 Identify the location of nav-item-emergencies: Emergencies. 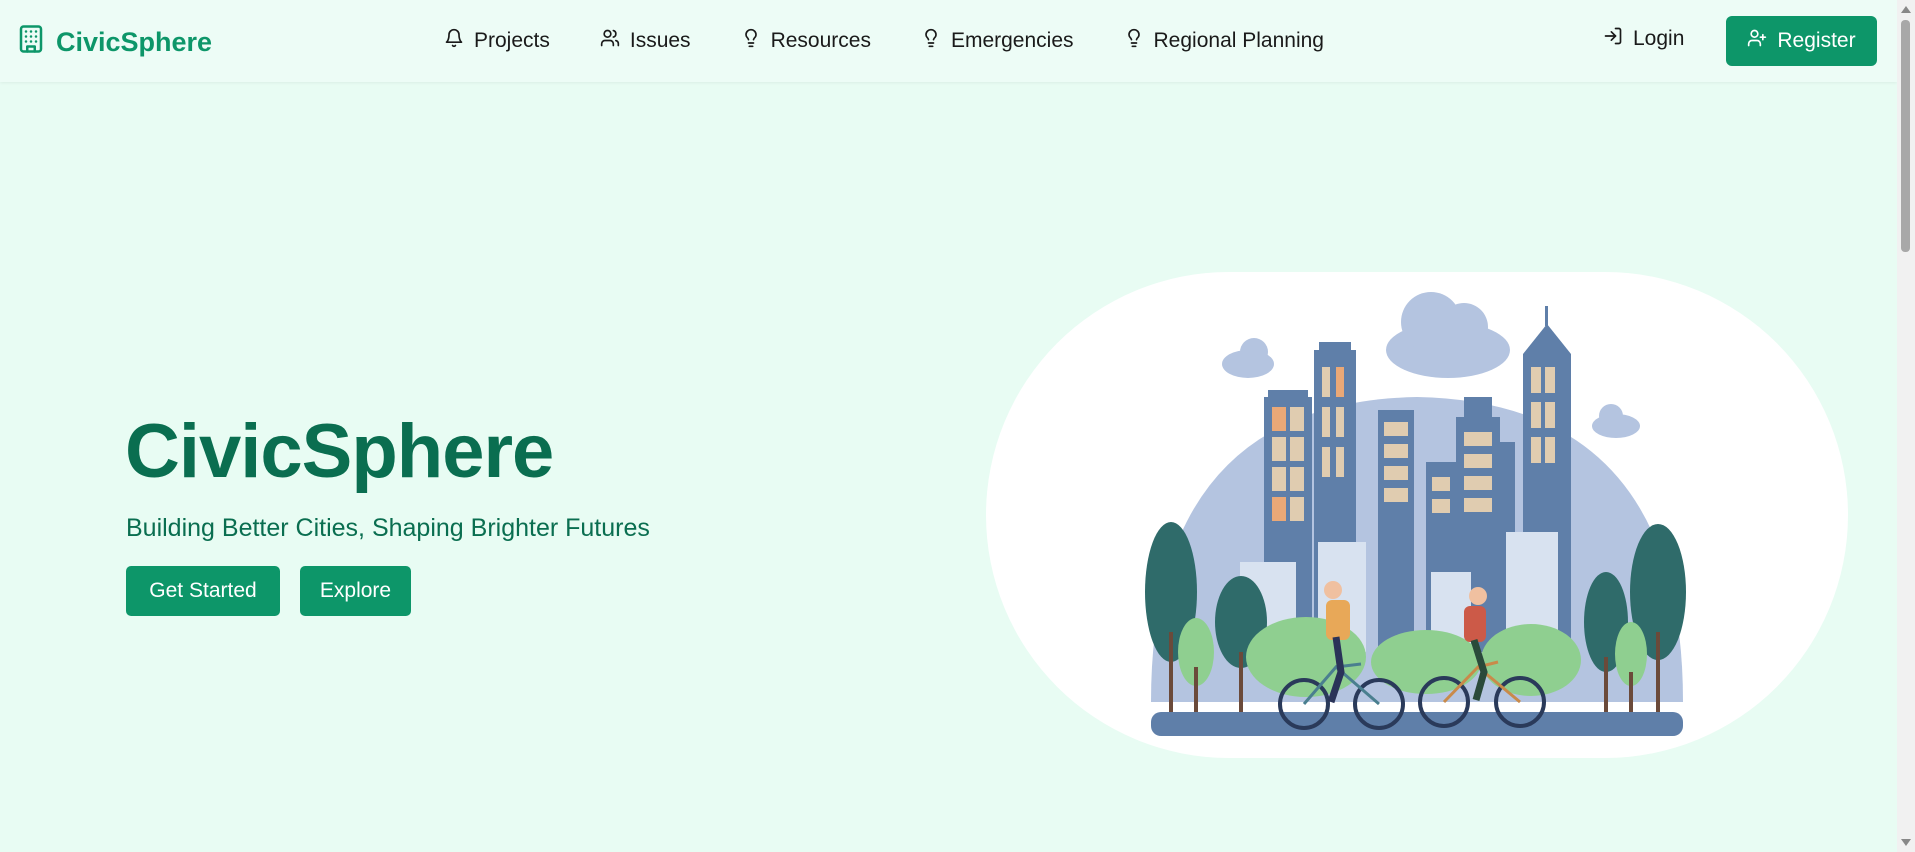
(997, 41).